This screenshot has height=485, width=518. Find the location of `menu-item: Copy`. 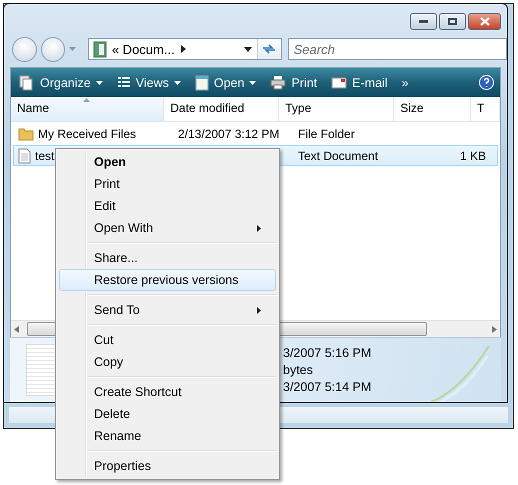

menu-item: Copy is located at coordinates (167, 362).